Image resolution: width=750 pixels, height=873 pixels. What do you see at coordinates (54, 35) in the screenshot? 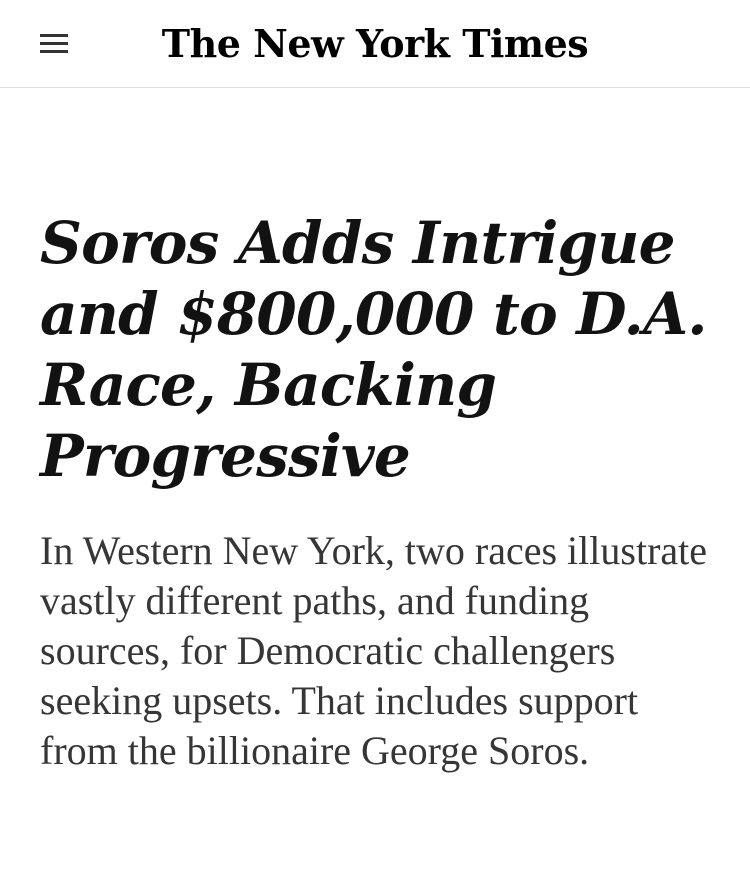
I see `hamburger-menu-icon` at bounding box center [54, 35].